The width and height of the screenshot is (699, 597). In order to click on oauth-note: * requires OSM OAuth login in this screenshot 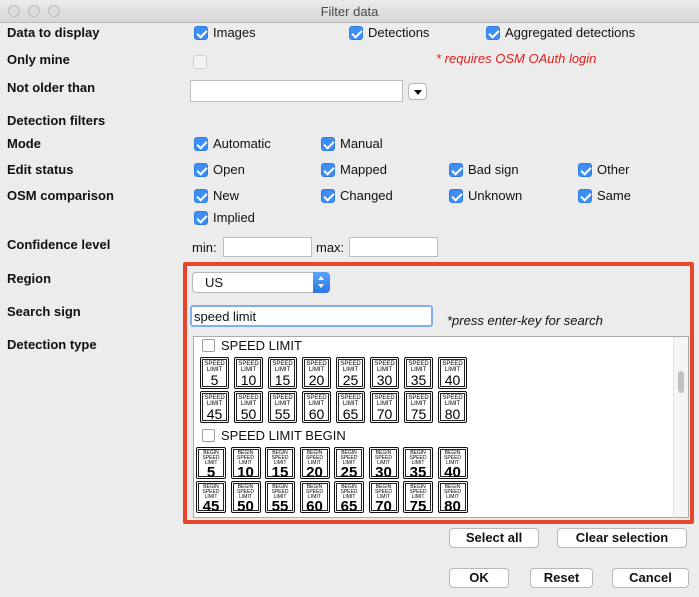, I will do `click(516, 58)`.